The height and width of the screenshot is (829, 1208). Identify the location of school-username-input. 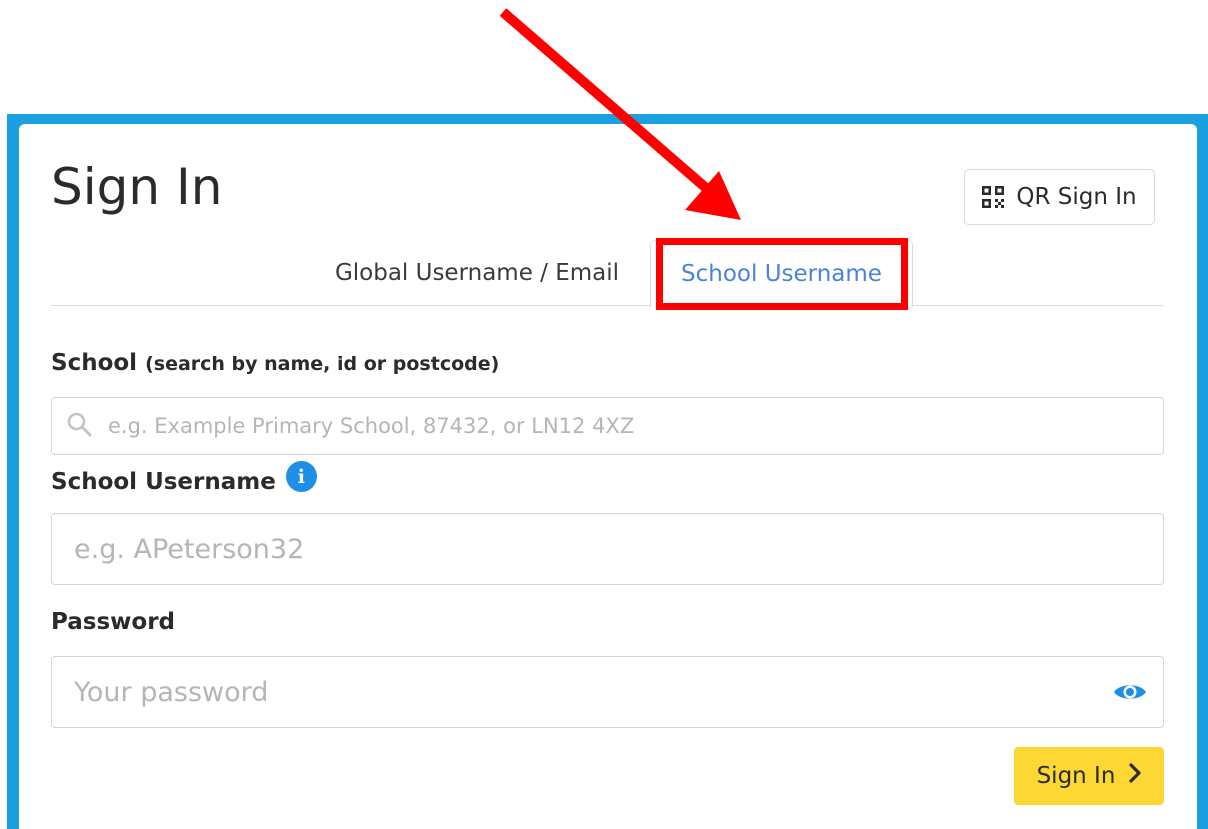
(617, 549).